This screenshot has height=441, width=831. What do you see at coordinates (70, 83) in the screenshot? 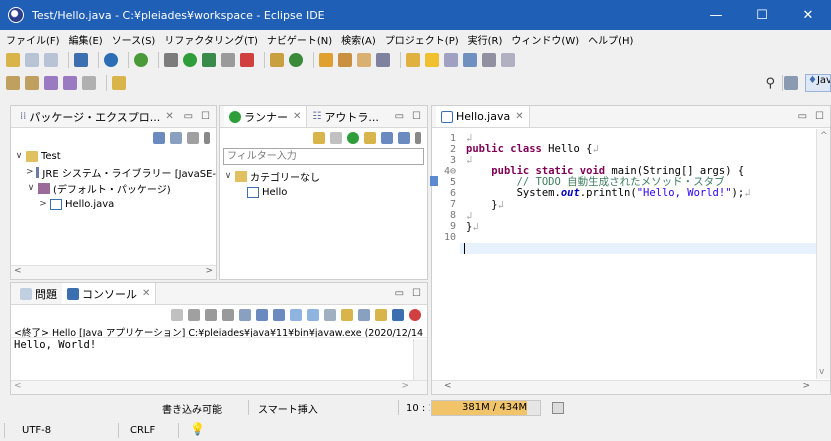
I see `back-icon` at bounding box center [70, 83].